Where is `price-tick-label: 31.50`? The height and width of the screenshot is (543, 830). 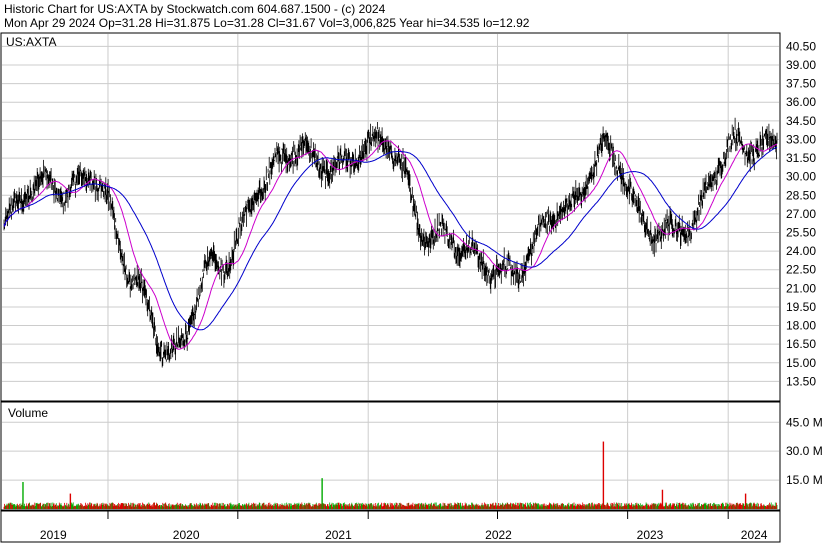 price-tick-label: 31.50 is located at coordinates (801, 158).